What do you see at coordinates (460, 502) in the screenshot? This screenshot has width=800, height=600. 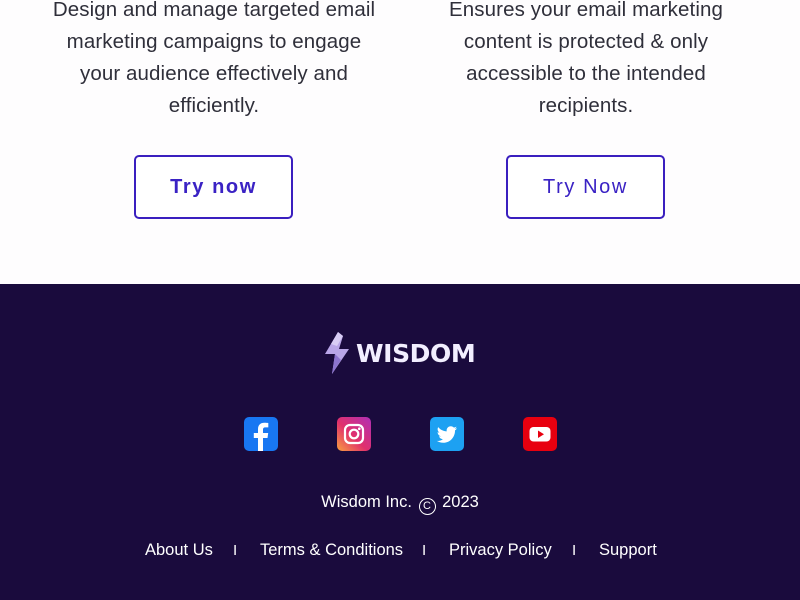 I see `copyright-year: 2023` at bounding box center [460, 502].